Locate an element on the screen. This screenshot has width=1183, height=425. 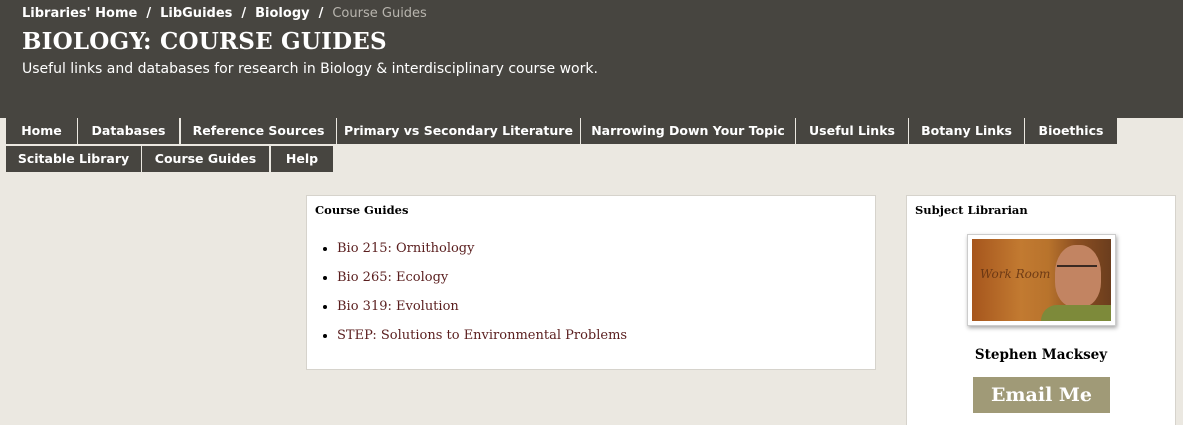
list-item: Bio 265: Ecology is located at coordinates (482, 283).